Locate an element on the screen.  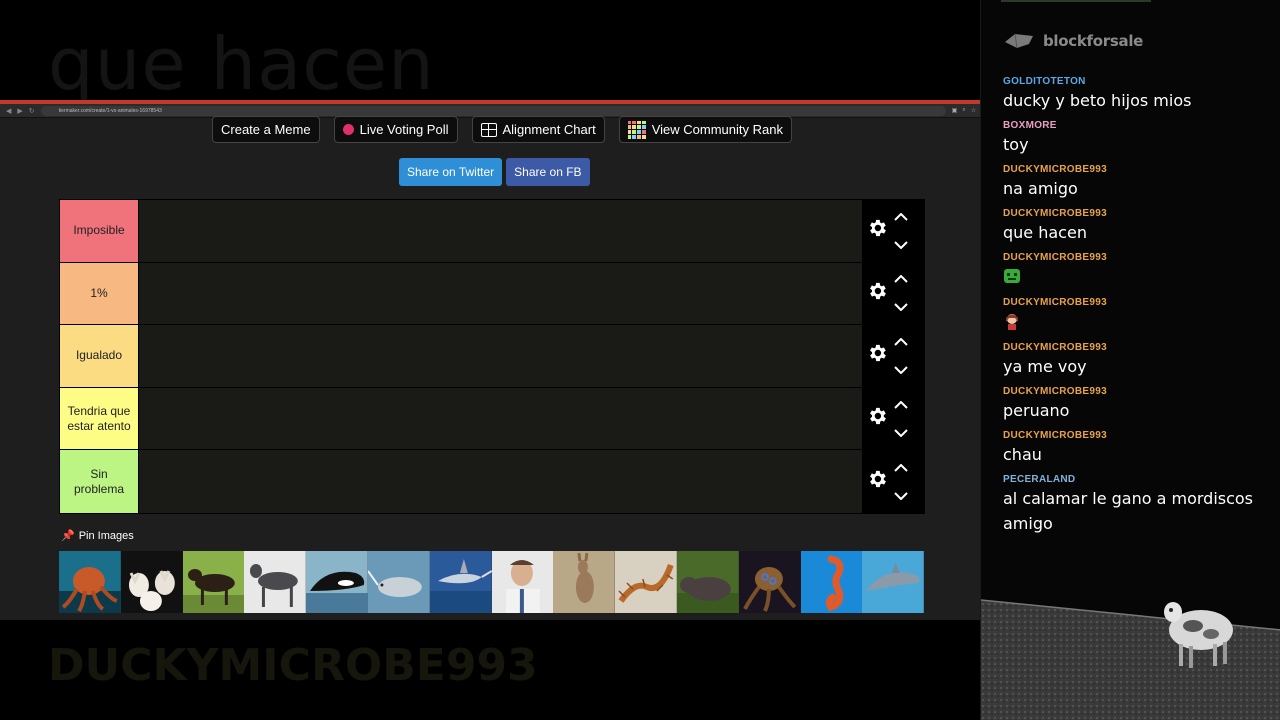
tier-label: Sin problema is located at coordinates (99, 481).